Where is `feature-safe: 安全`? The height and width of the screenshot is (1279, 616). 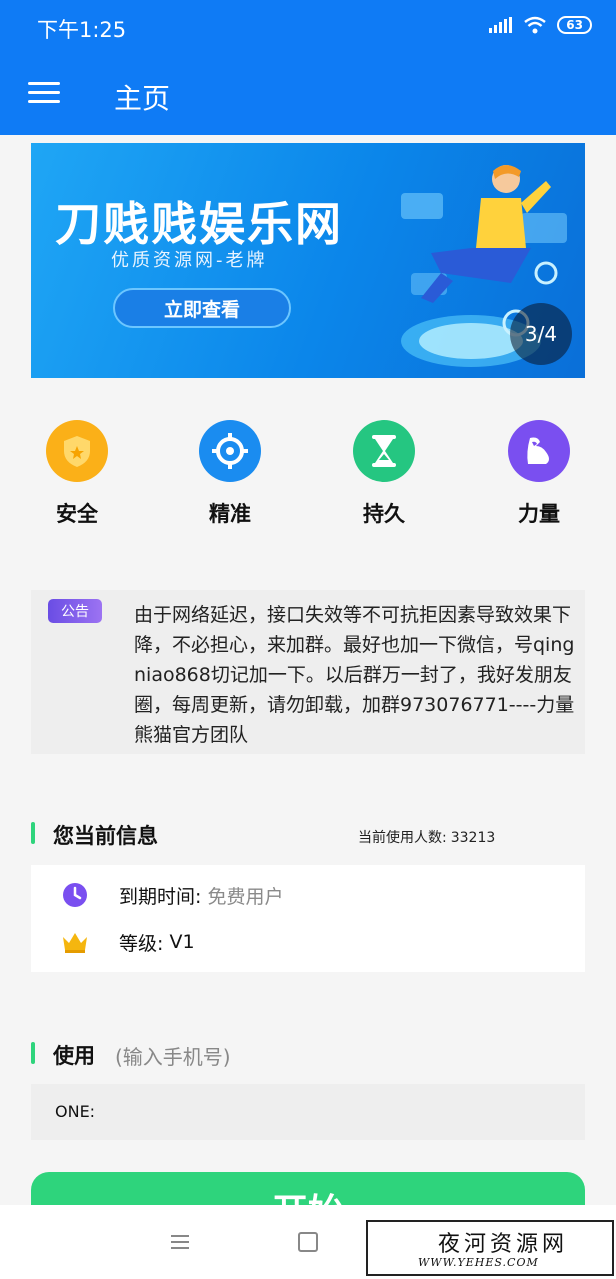 feature-safe: 安全 is located at coordinates (77, 474).